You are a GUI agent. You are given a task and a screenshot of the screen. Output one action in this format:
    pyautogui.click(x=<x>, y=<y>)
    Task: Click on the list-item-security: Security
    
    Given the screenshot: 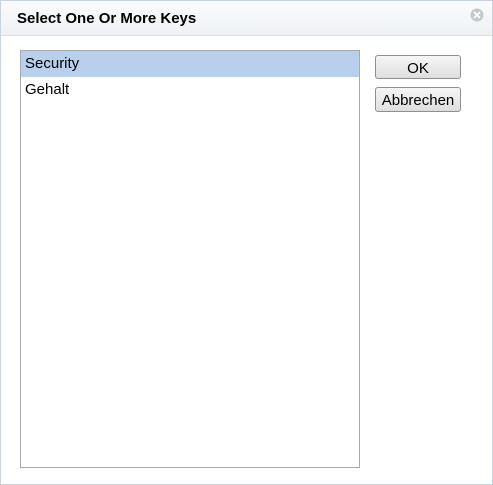 What is the action you would take?
    pyautogui.click(x=190, y=64)
    